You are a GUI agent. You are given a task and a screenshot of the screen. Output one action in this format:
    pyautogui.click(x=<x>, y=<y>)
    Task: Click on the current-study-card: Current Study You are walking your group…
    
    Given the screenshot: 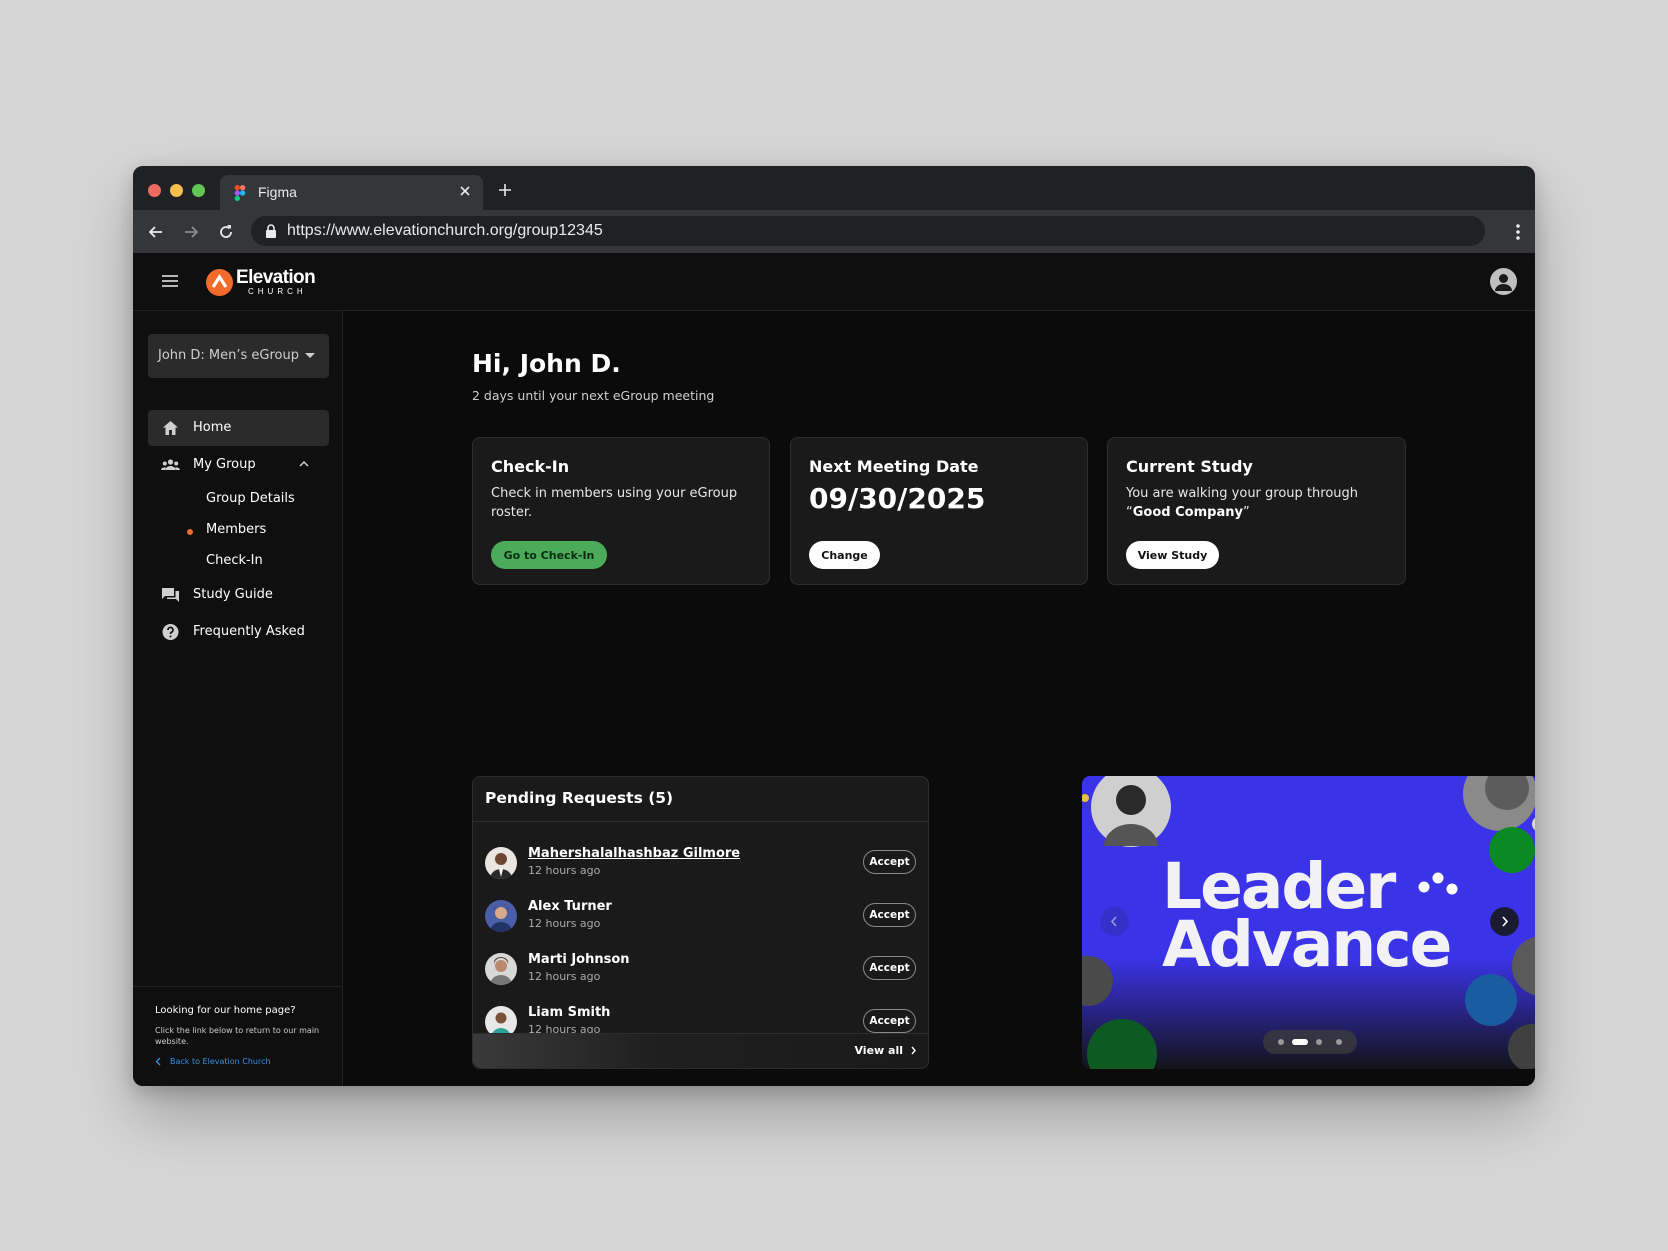 What is the action you would take?
    pyautogui.click(x=1256, y=511)
    